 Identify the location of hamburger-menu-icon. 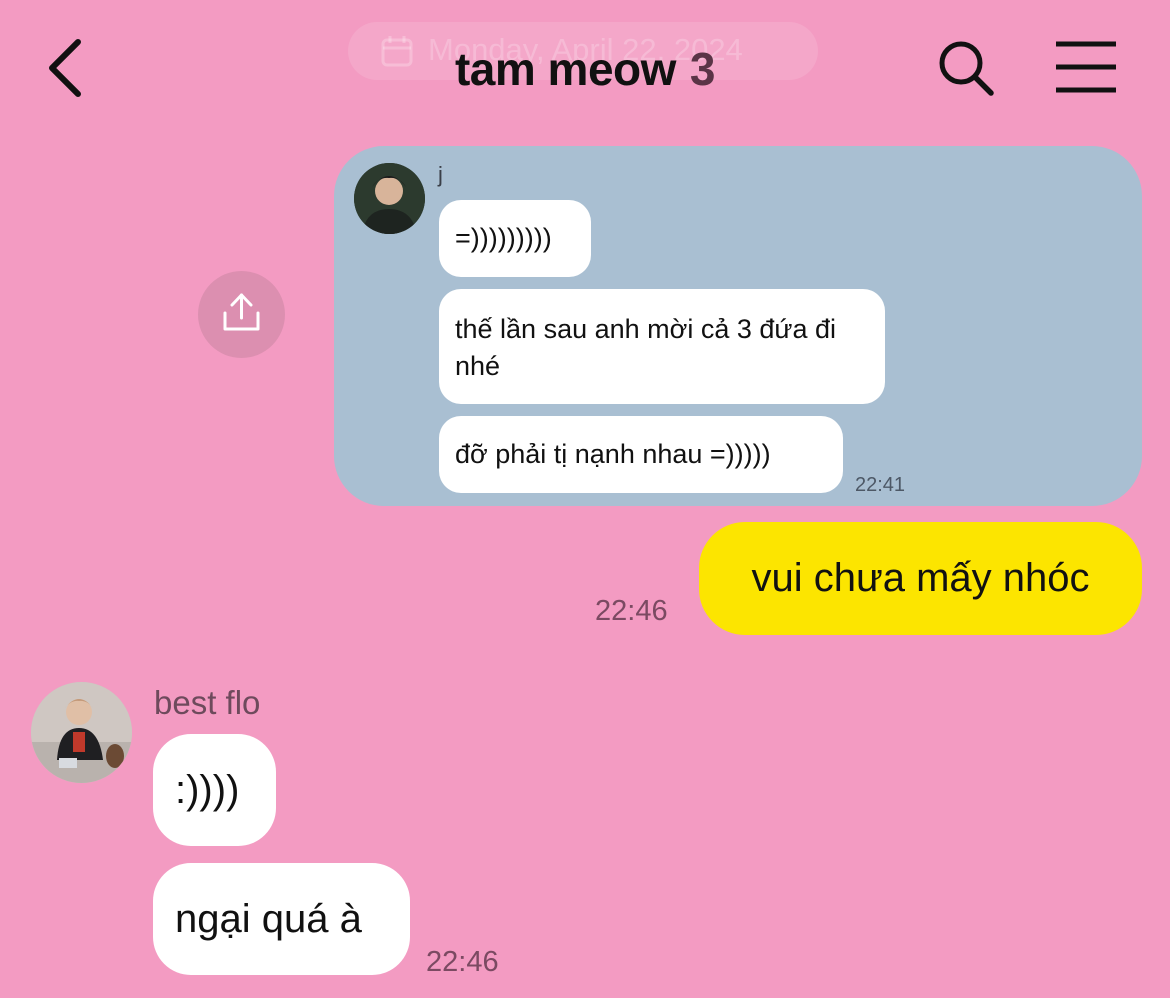
(1086, 67).